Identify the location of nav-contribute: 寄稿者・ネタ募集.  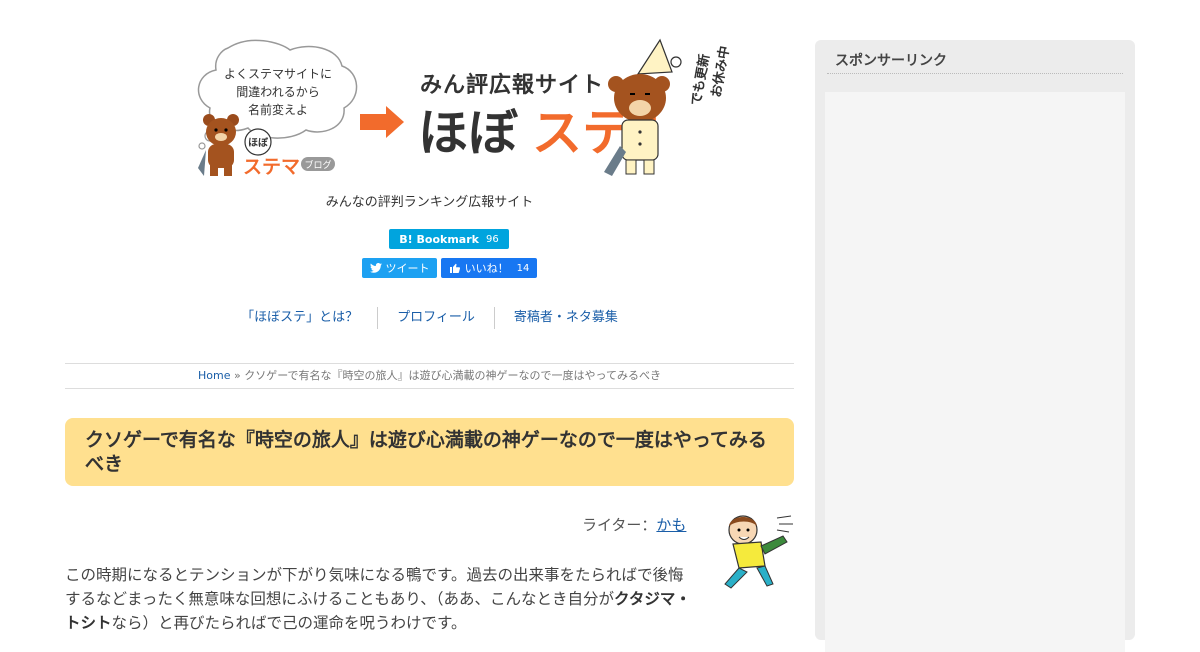
(565, 318).